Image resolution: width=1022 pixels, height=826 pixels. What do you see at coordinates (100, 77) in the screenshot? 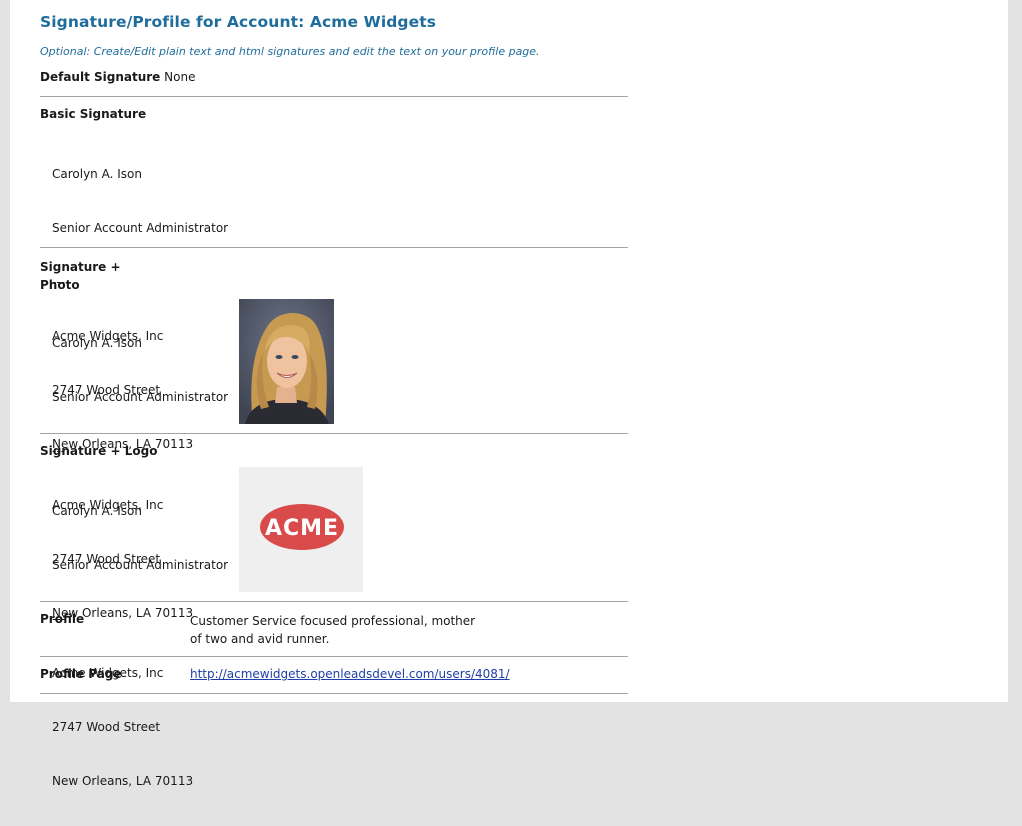
I see `default-signature-label: Default Signature` at bounding box center [100, 77].